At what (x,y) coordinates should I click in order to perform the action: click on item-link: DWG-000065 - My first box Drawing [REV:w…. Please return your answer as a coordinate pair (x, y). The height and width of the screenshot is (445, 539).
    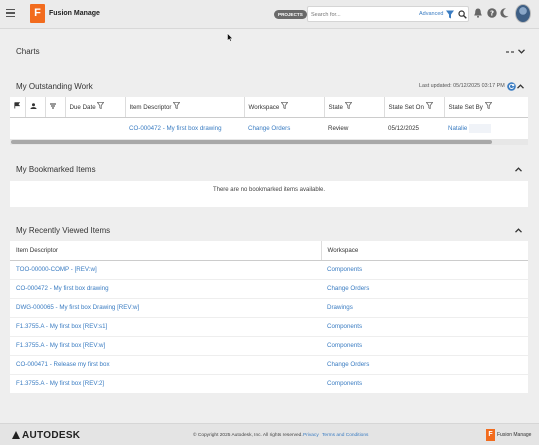
    Looking at the image, I should click on (165, 308).